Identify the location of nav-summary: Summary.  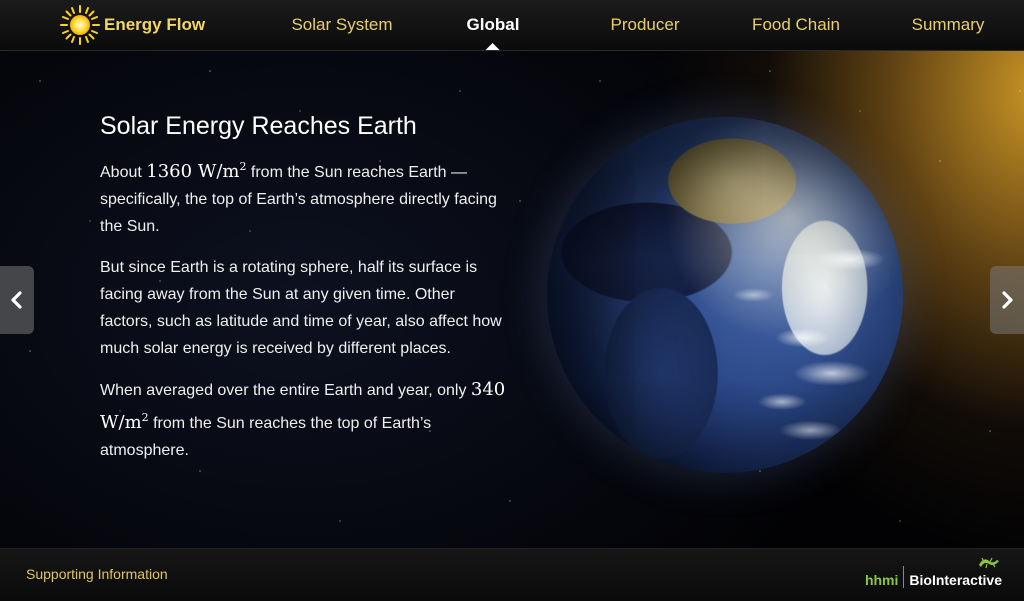
(948, 25).